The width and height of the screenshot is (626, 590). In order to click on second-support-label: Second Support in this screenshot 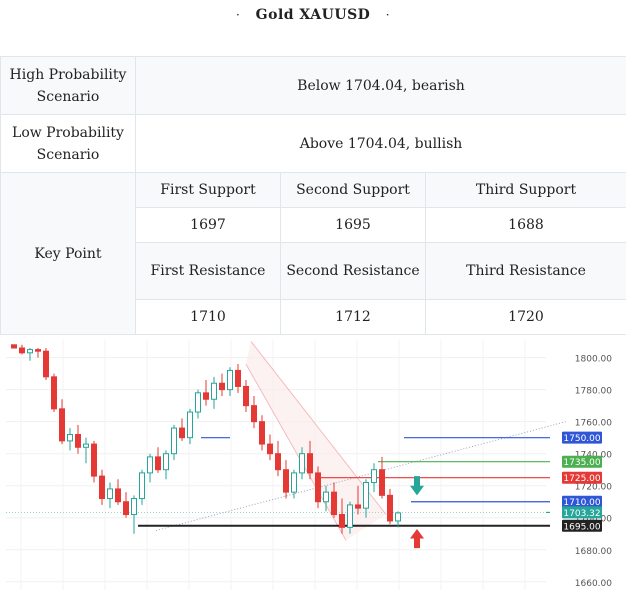, I will do `click(353, 190)`.